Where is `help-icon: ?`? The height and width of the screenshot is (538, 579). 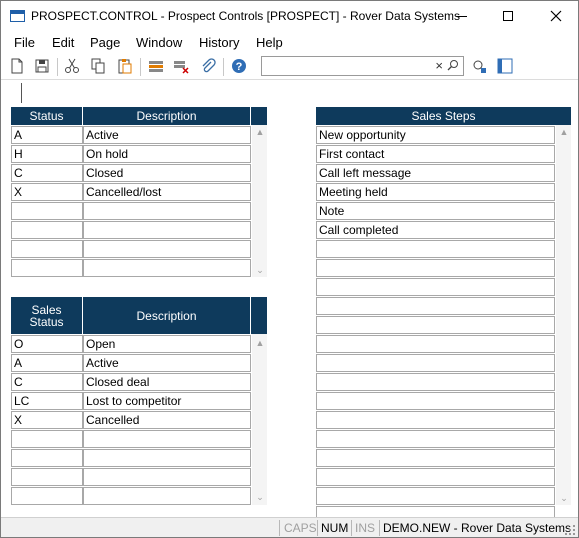
help-icon: ? is located at coordinates (239, 66).